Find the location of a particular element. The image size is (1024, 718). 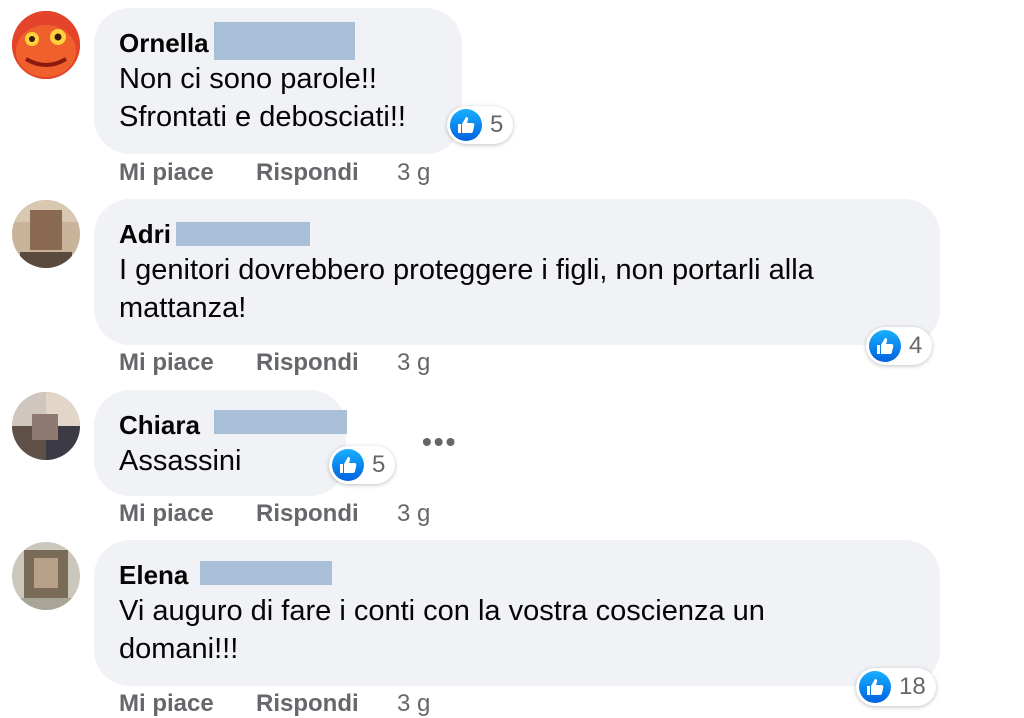

comment-author: Ornella is located at coordinates (164, 43).